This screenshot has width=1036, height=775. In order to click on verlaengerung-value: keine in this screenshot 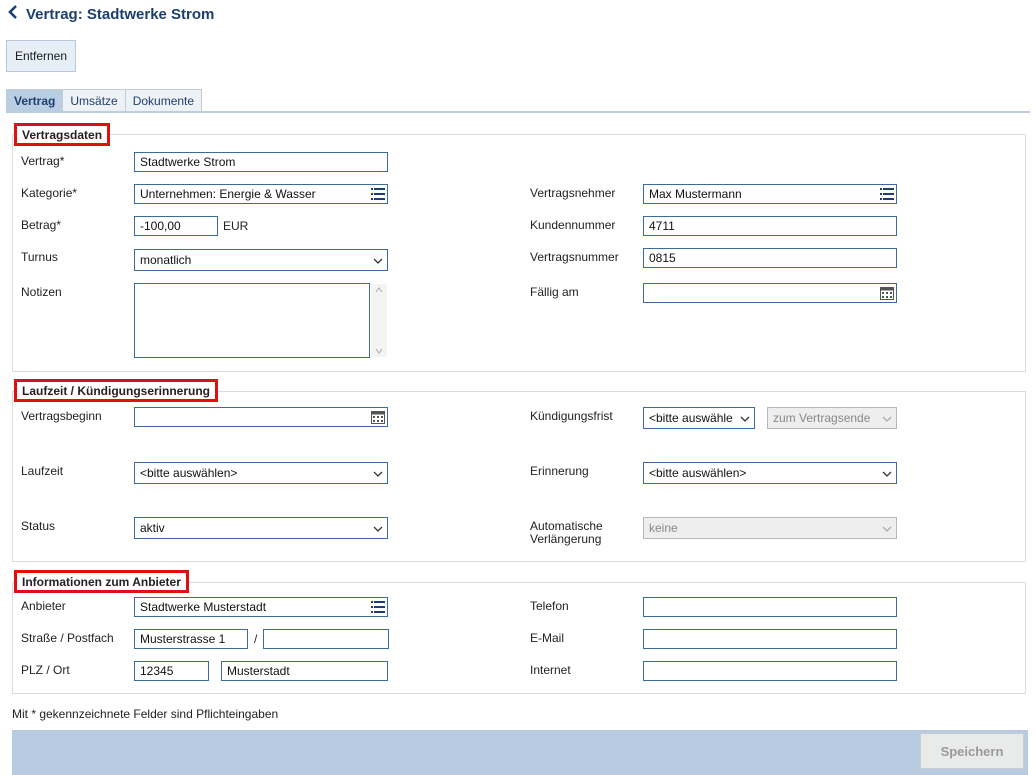, I will do `click(663, 528)`.